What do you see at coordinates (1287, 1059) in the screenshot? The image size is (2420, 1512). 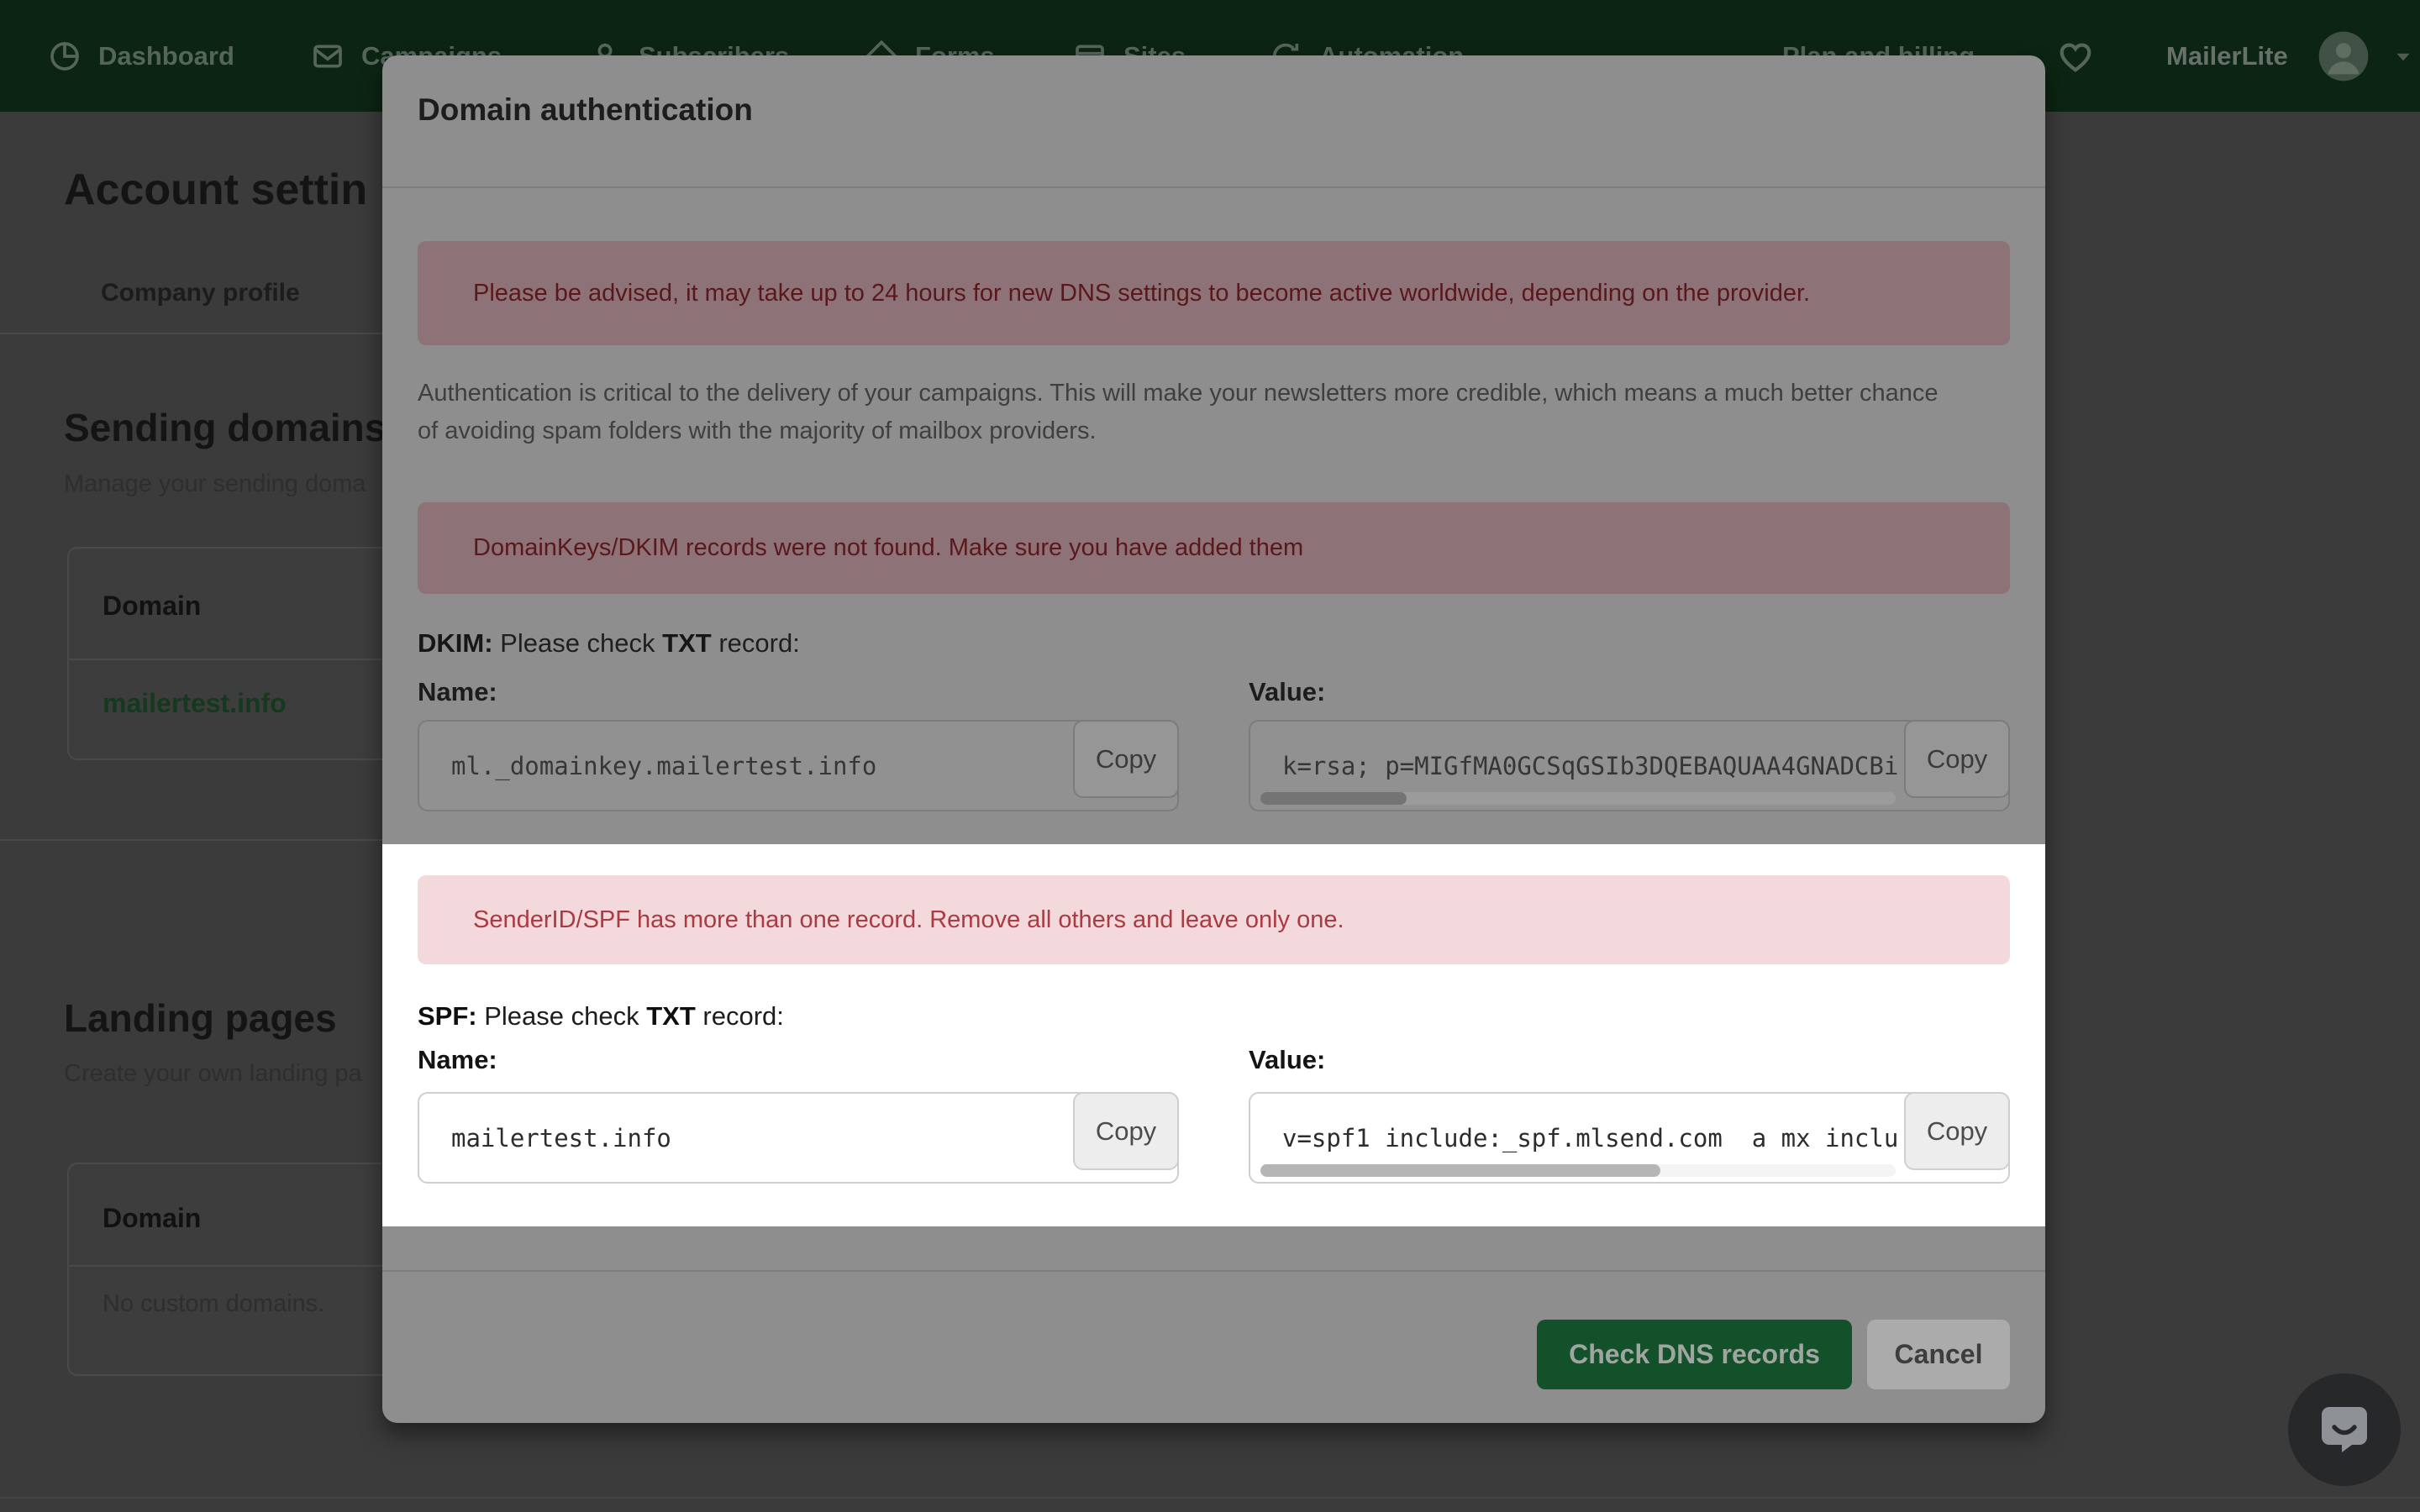 I see `spf-value-label: Value:` at bounding box center [1287, 1059].